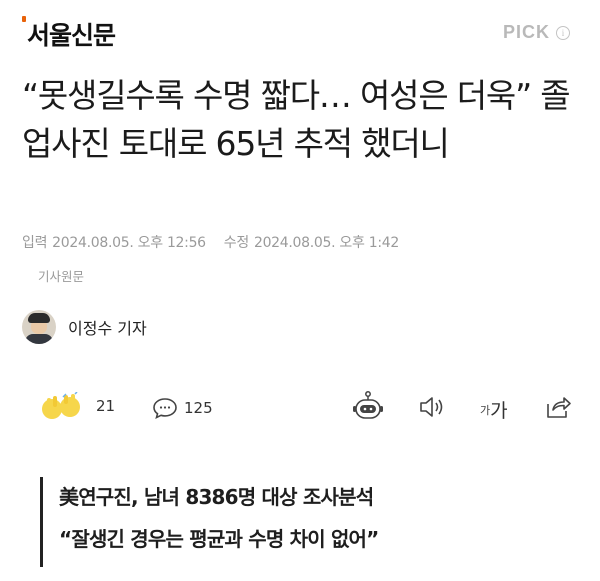  I want to click on input-label: 입력, so click(35, 243).